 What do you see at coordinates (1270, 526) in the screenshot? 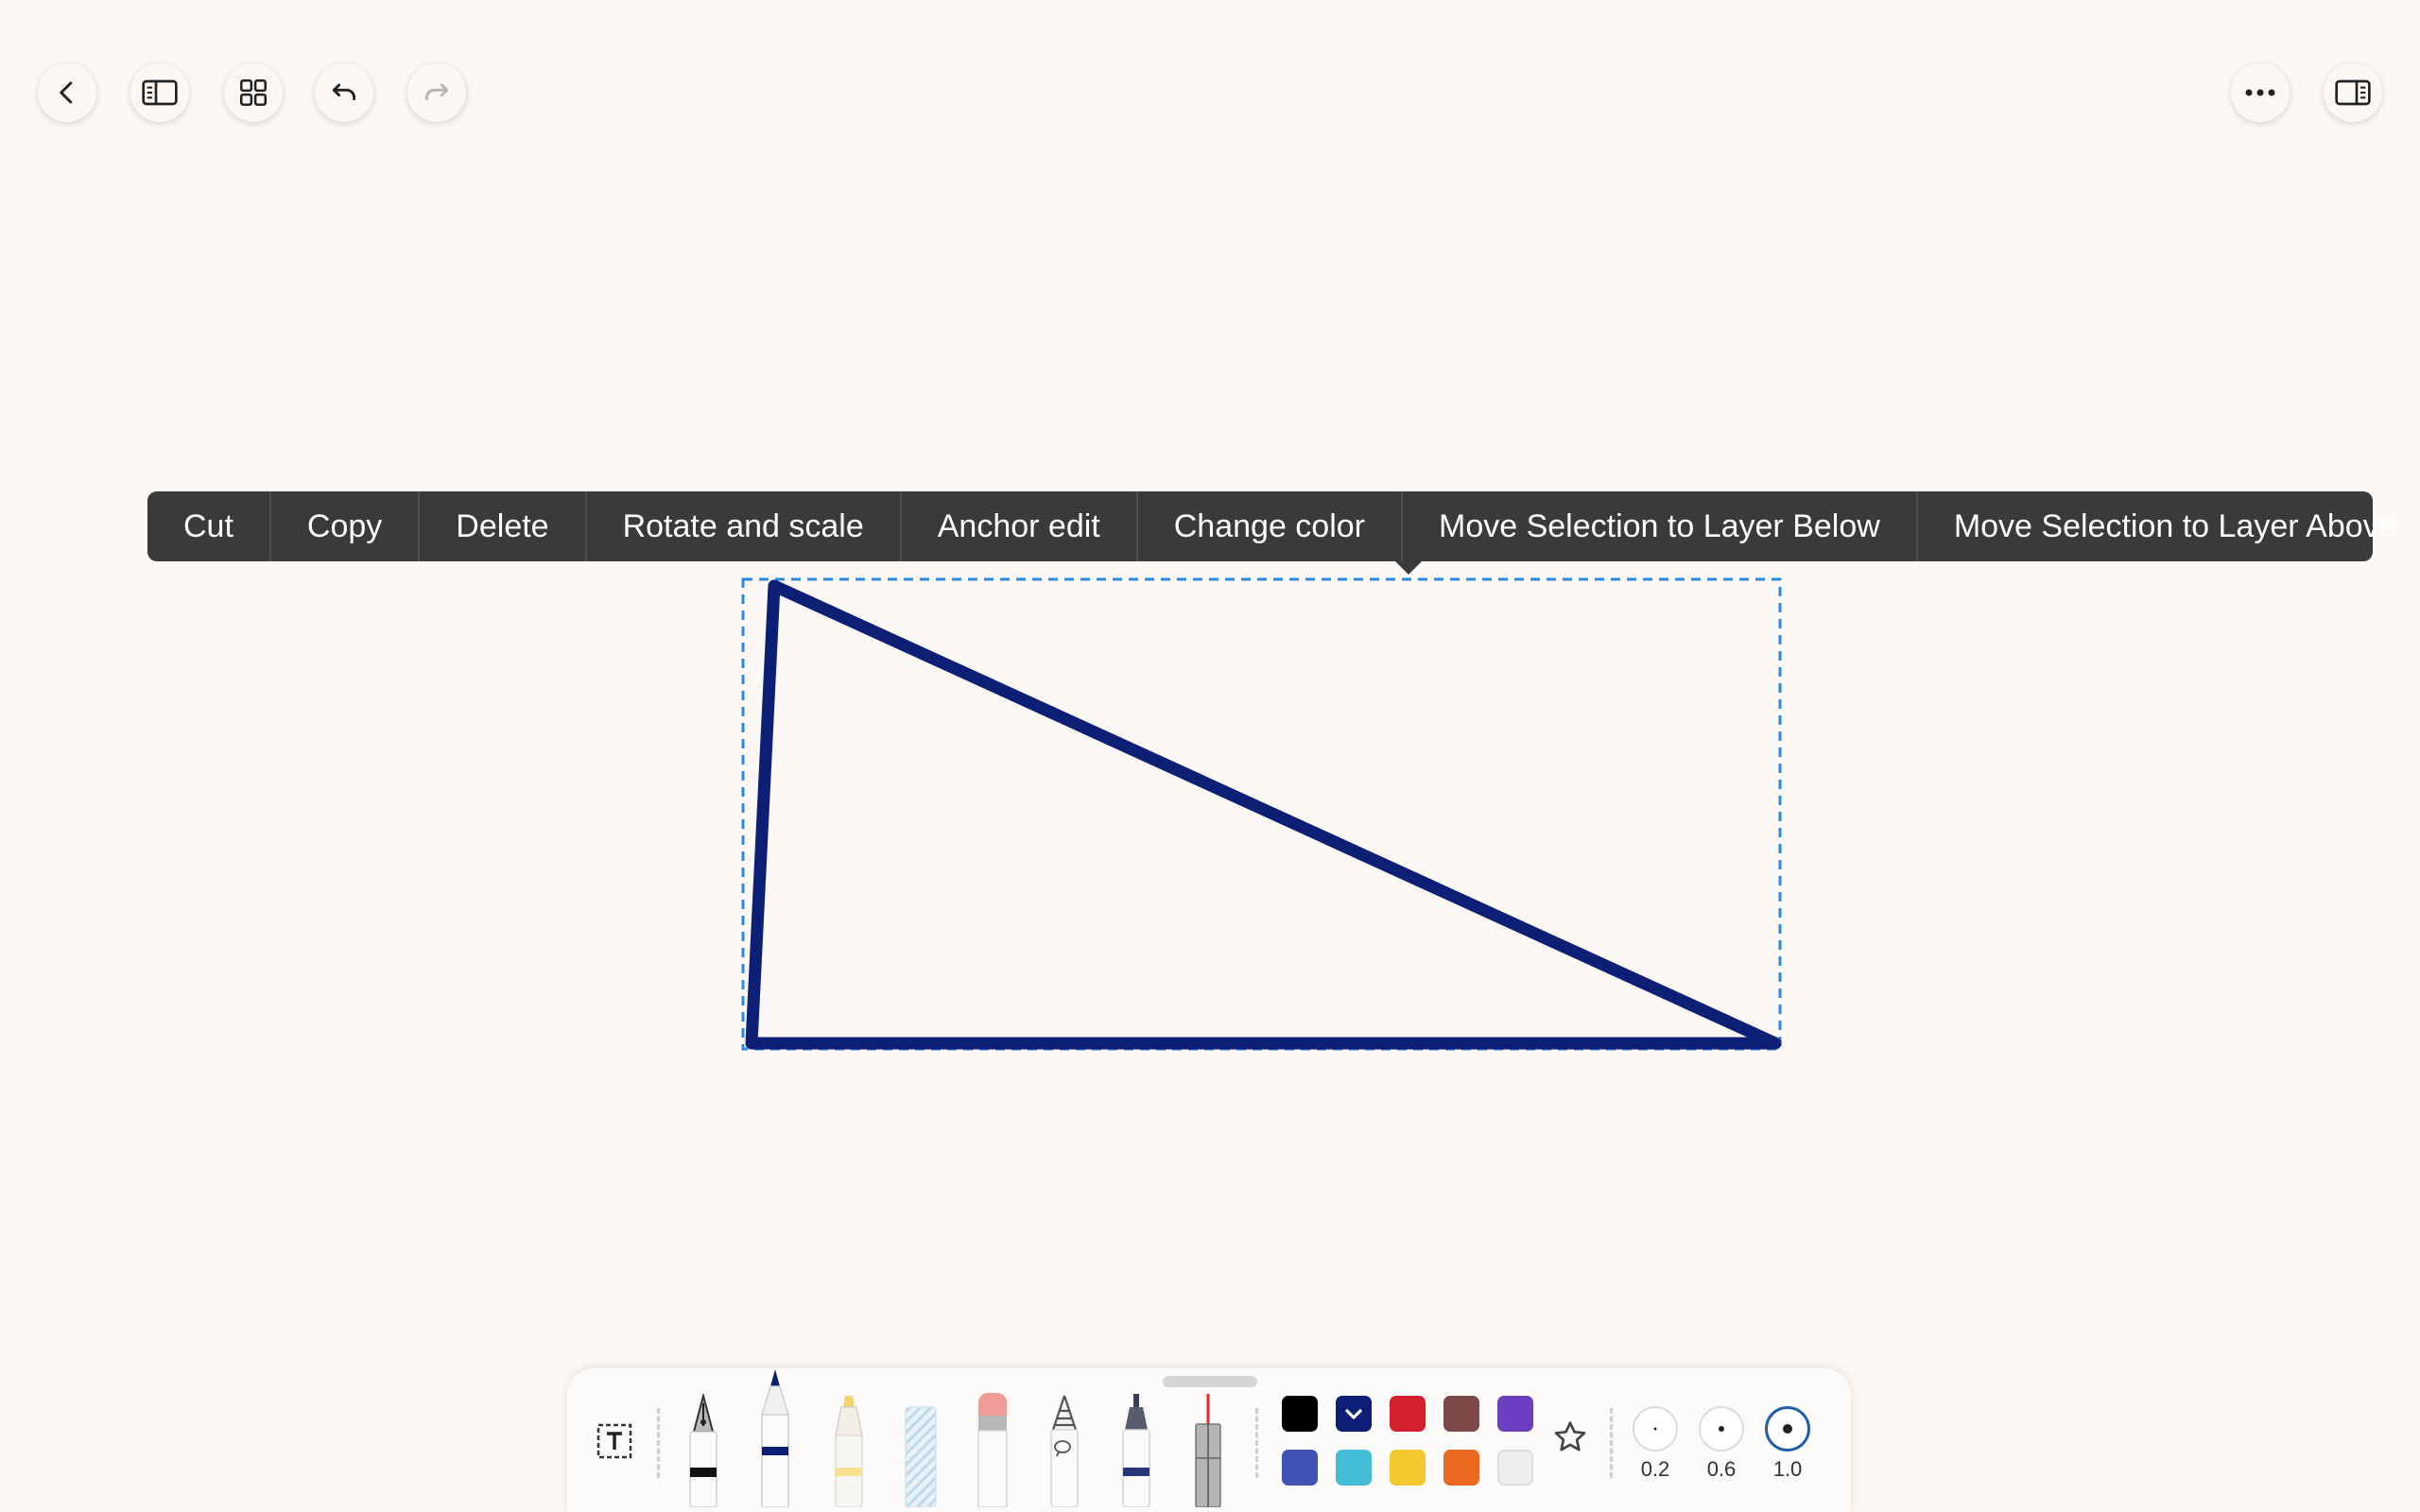
I see `change-color-menu-item: Change color` at bounding box center [1270, 526].